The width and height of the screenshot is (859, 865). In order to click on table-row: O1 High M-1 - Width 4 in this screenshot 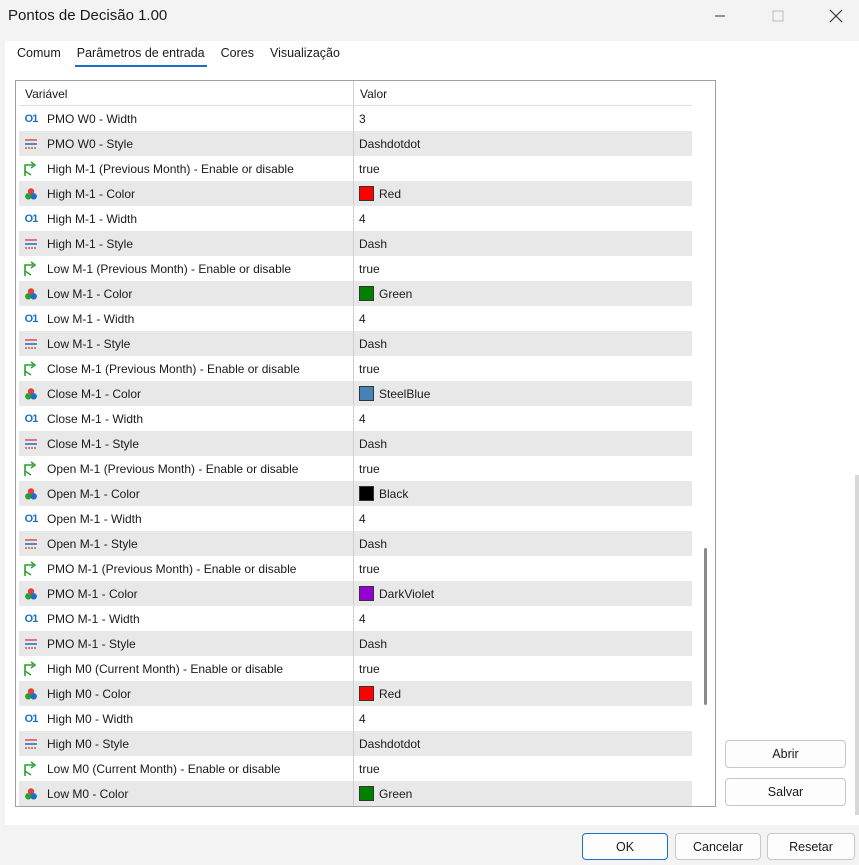, I will do `click(355, 218)`.